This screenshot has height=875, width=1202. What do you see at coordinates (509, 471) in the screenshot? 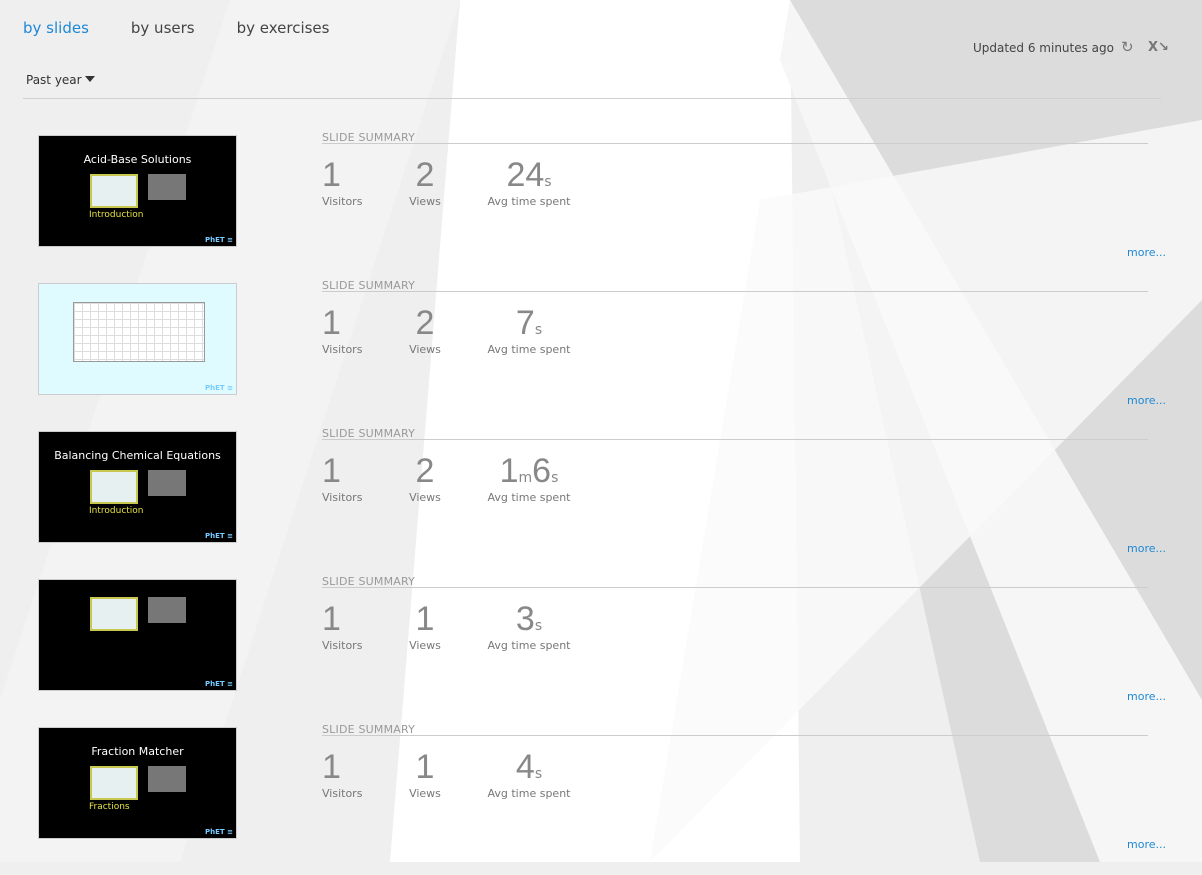
I see `time-value: 1` at bounding box center [509, 471].